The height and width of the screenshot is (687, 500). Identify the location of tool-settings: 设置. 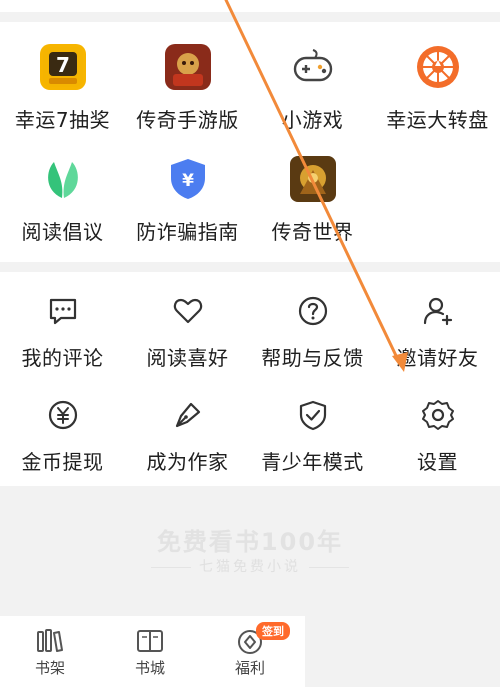
(437, 428).